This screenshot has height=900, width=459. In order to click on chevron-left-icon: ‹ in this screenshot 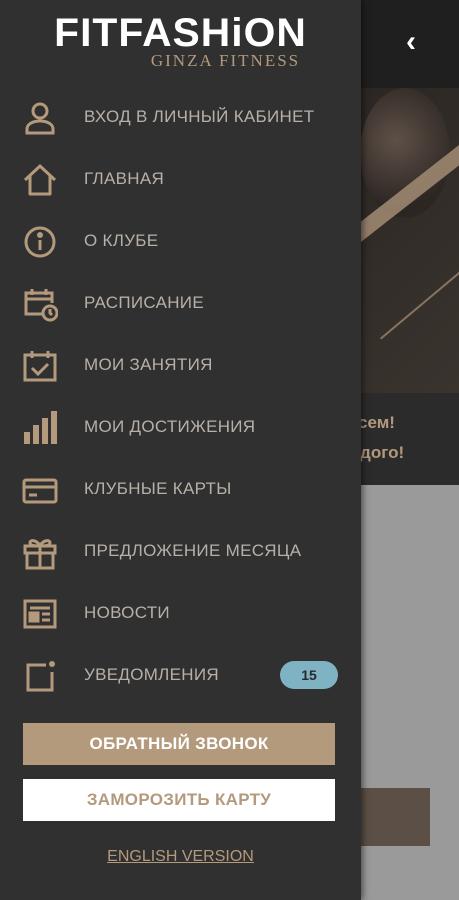, I will do `click(411, 42)`.